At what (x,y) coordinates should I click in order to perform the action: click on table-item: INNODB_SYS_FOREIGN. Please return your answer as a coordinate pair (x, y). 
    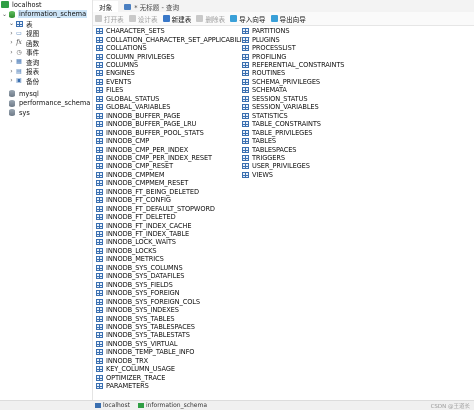
    Looking at the image, I should click on (138, 293).